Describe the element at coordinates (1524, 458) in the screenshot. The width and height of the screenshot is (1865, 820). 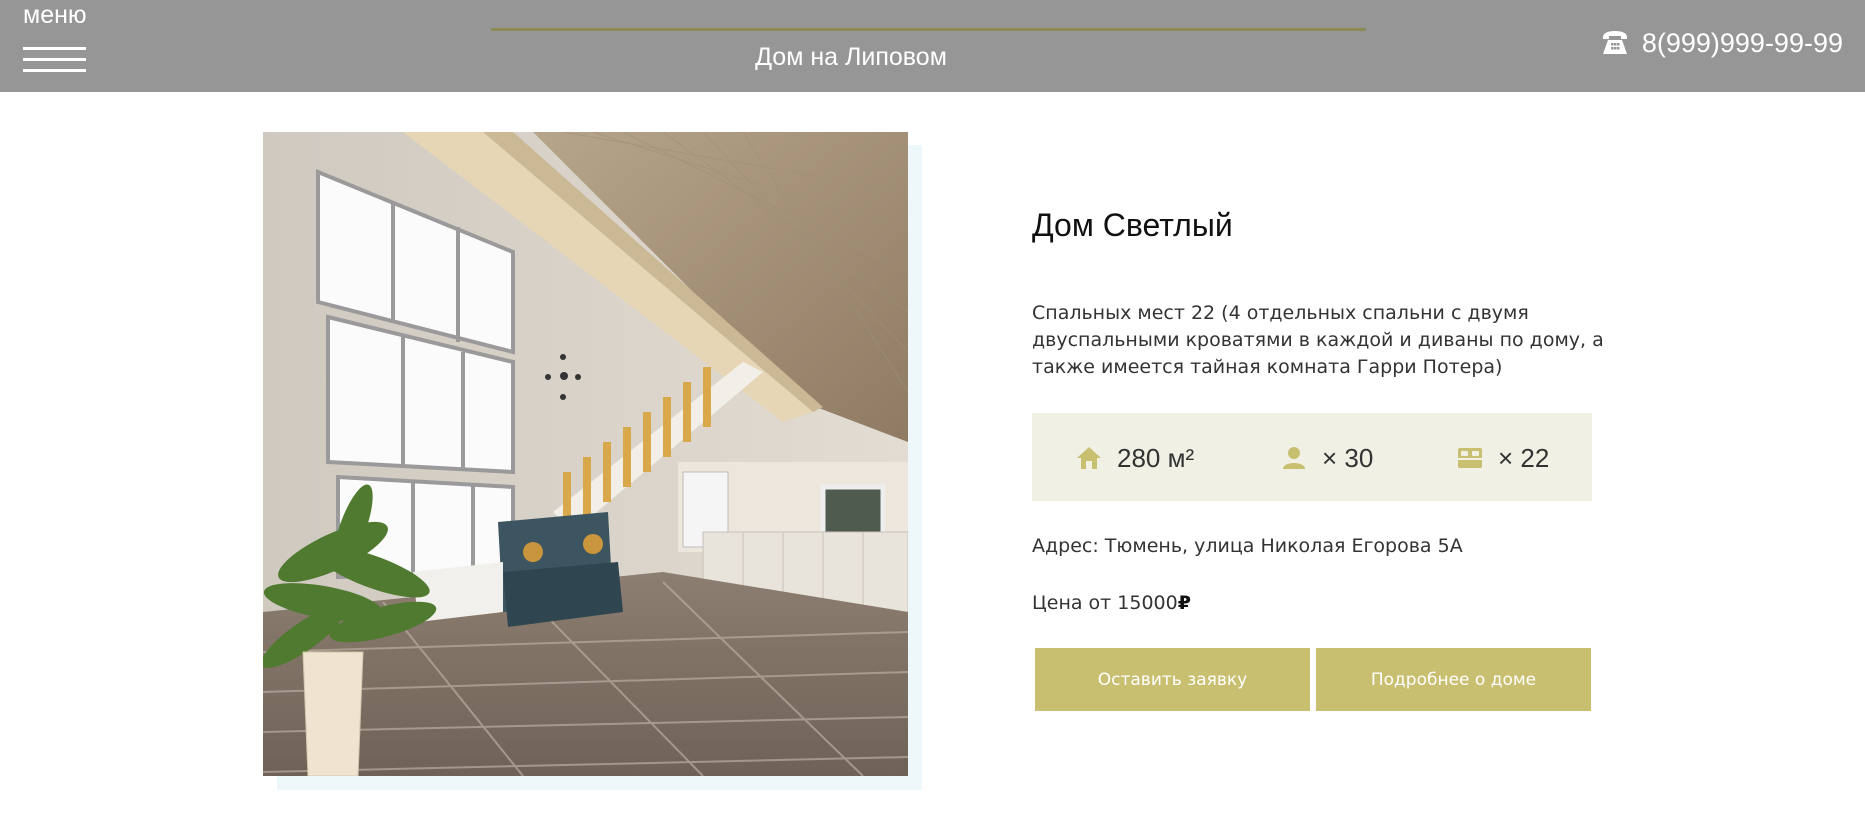
I see `stat-beds-value: × 22` at that location.